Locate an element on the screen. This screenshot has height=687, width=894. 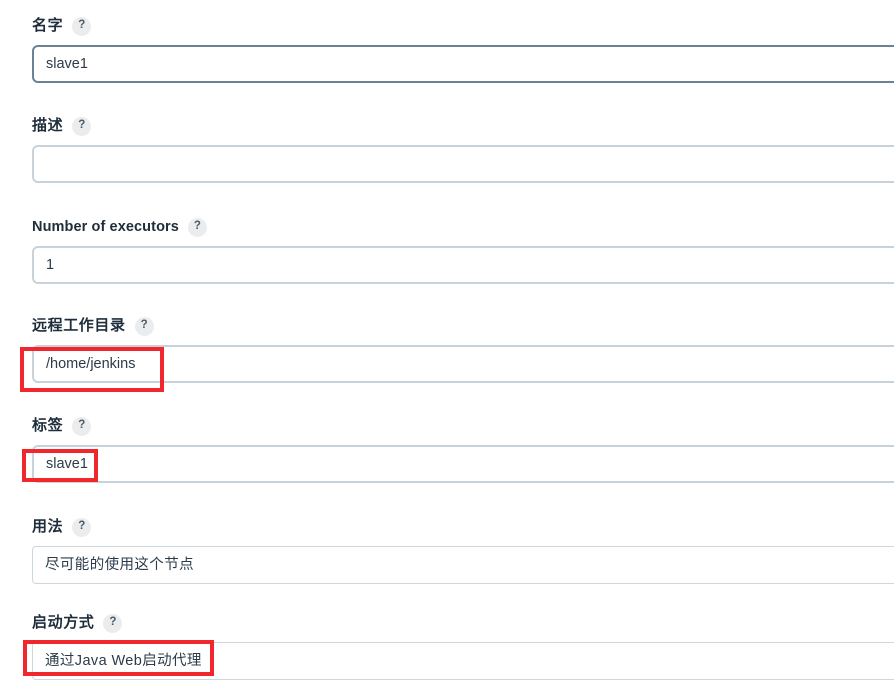
form-field-labels: 标签? slave1 is located at coordinates (447, 449).